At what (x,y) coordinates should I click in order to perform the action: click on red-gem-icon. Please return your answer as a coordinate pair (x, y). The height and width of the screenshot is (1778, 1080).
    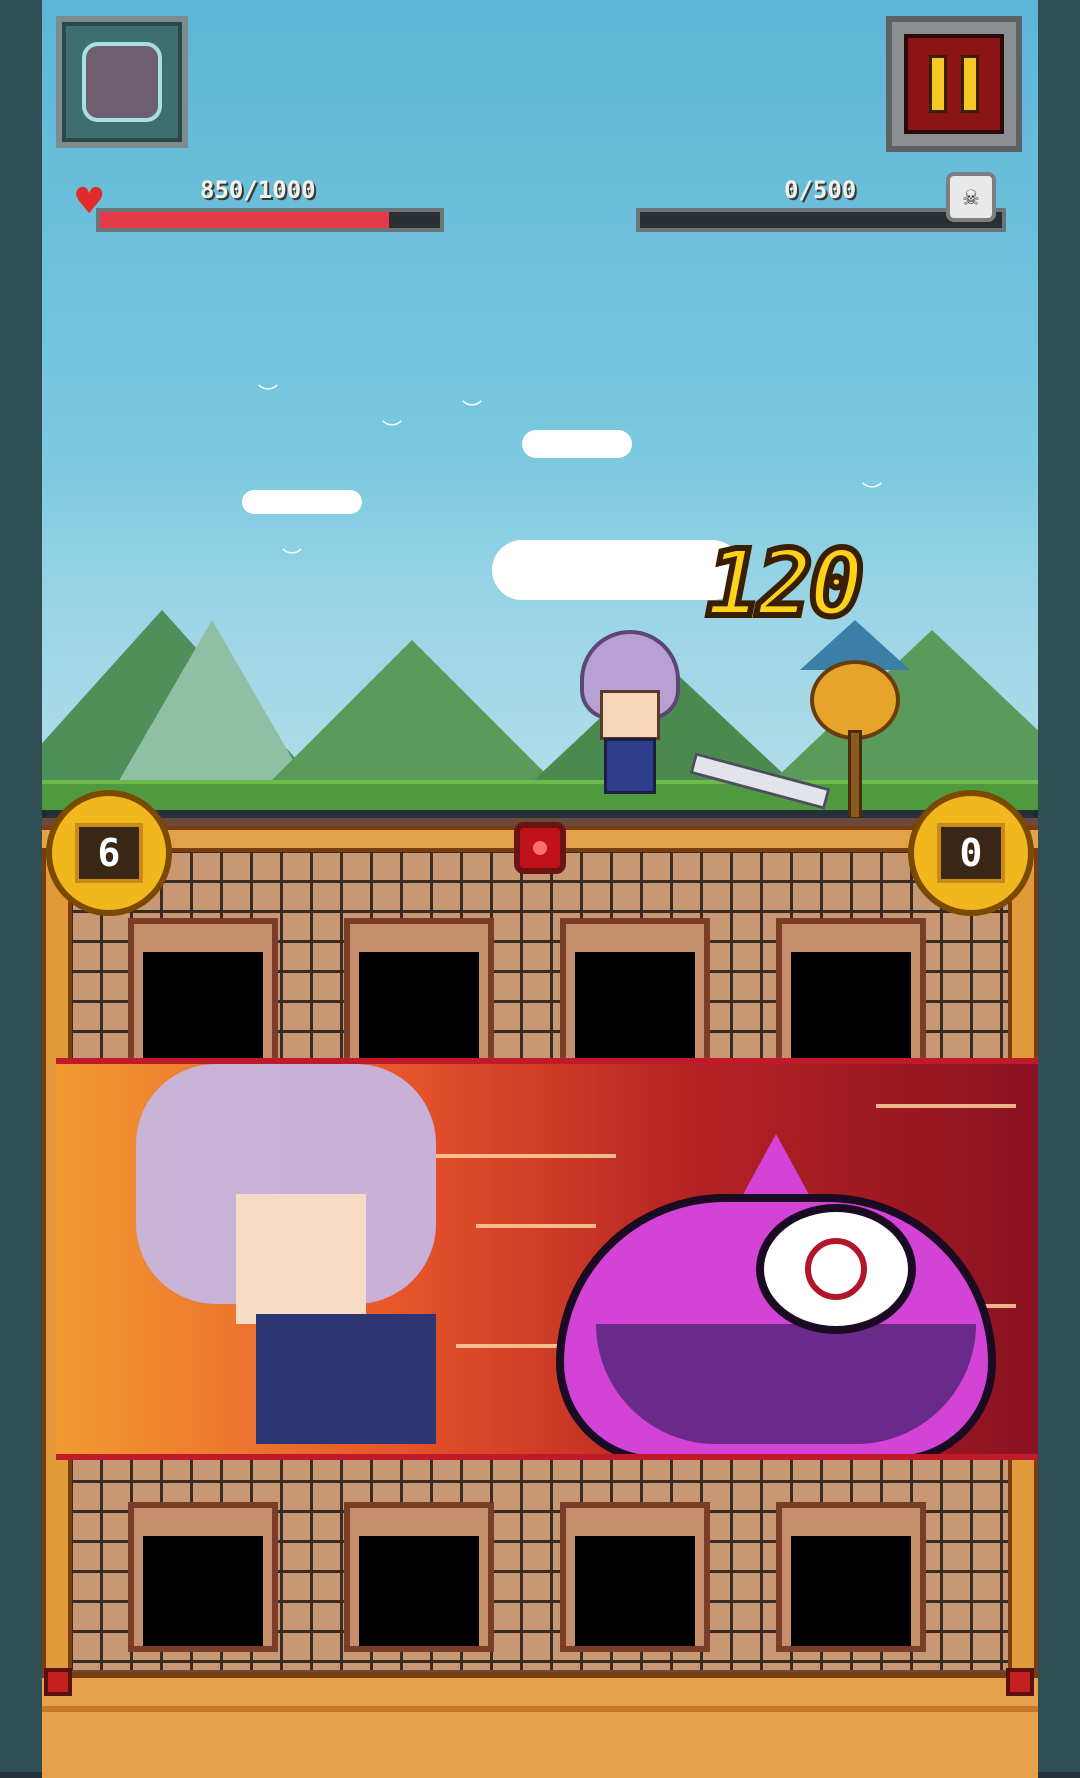
    Looking at the image, I should click on (540, 848).